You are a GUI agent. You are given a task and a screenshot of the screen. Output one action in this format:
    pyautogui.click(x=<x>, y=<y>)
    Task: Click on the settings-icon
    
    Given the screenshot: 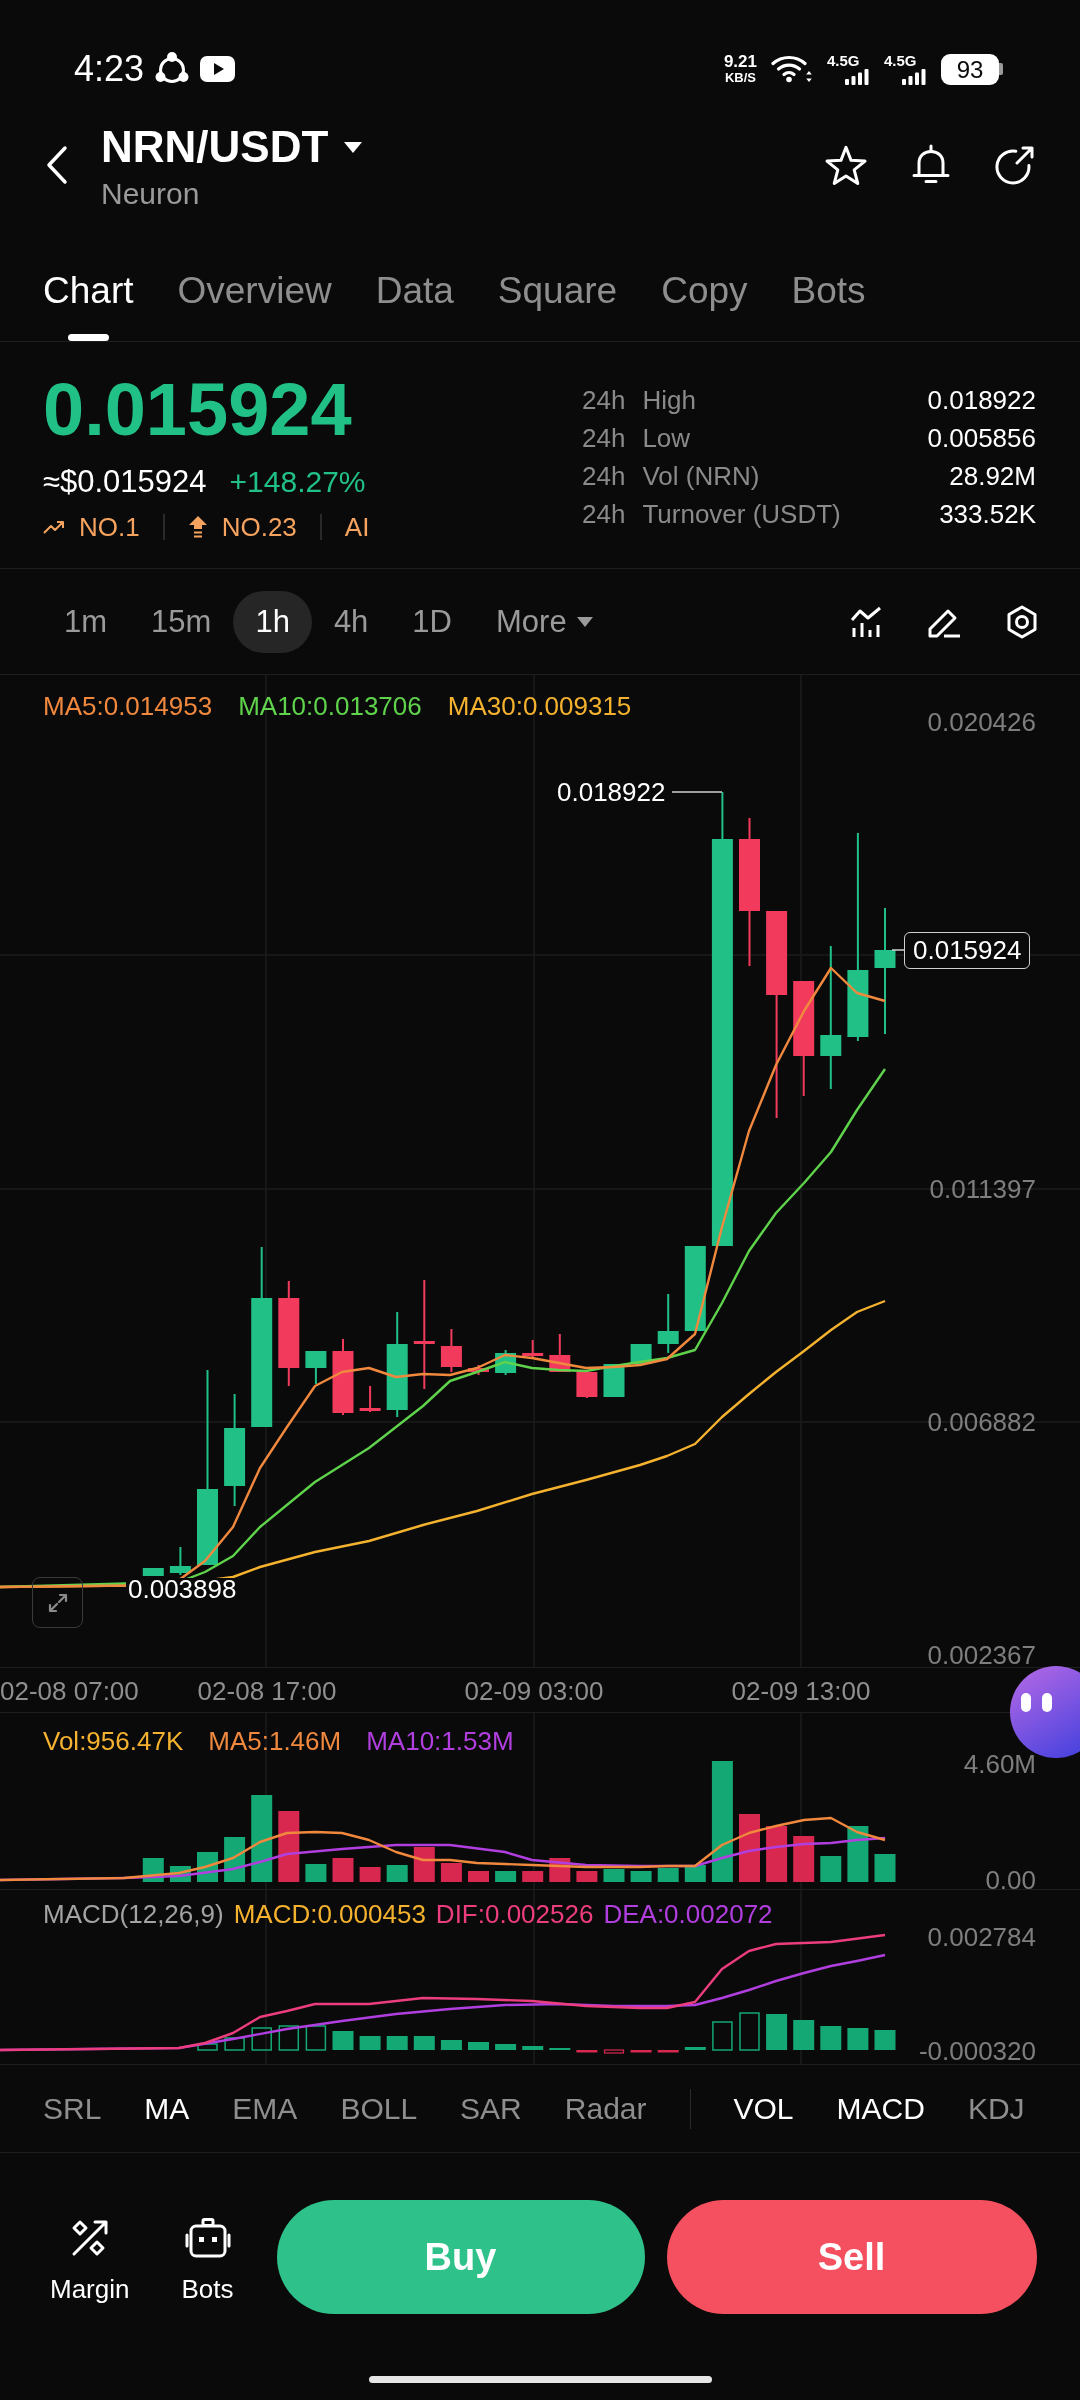 What is the action you would take?
    pyautogui.click(x=1022, y=621)
    